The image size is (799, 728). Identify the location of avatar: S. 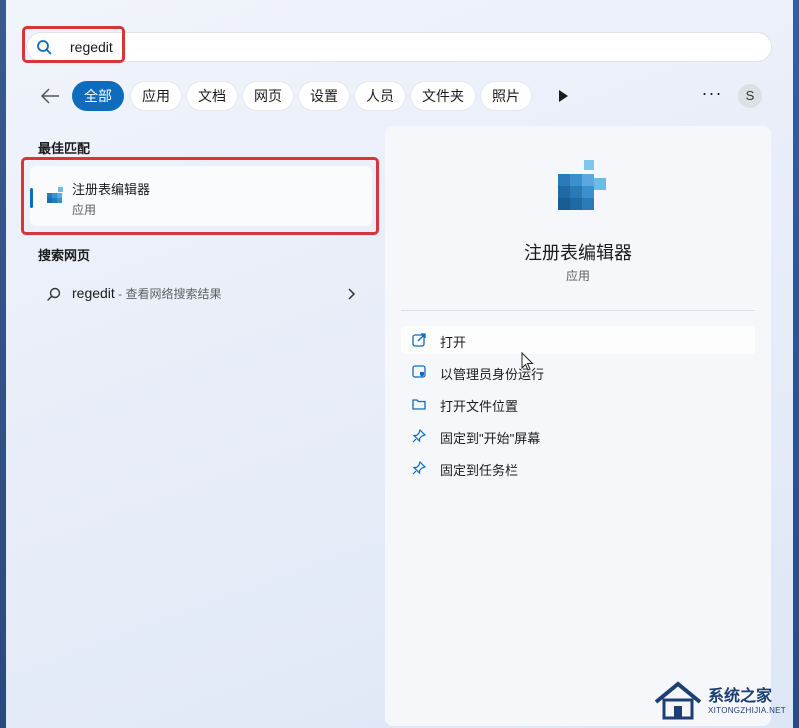
(750, 96).